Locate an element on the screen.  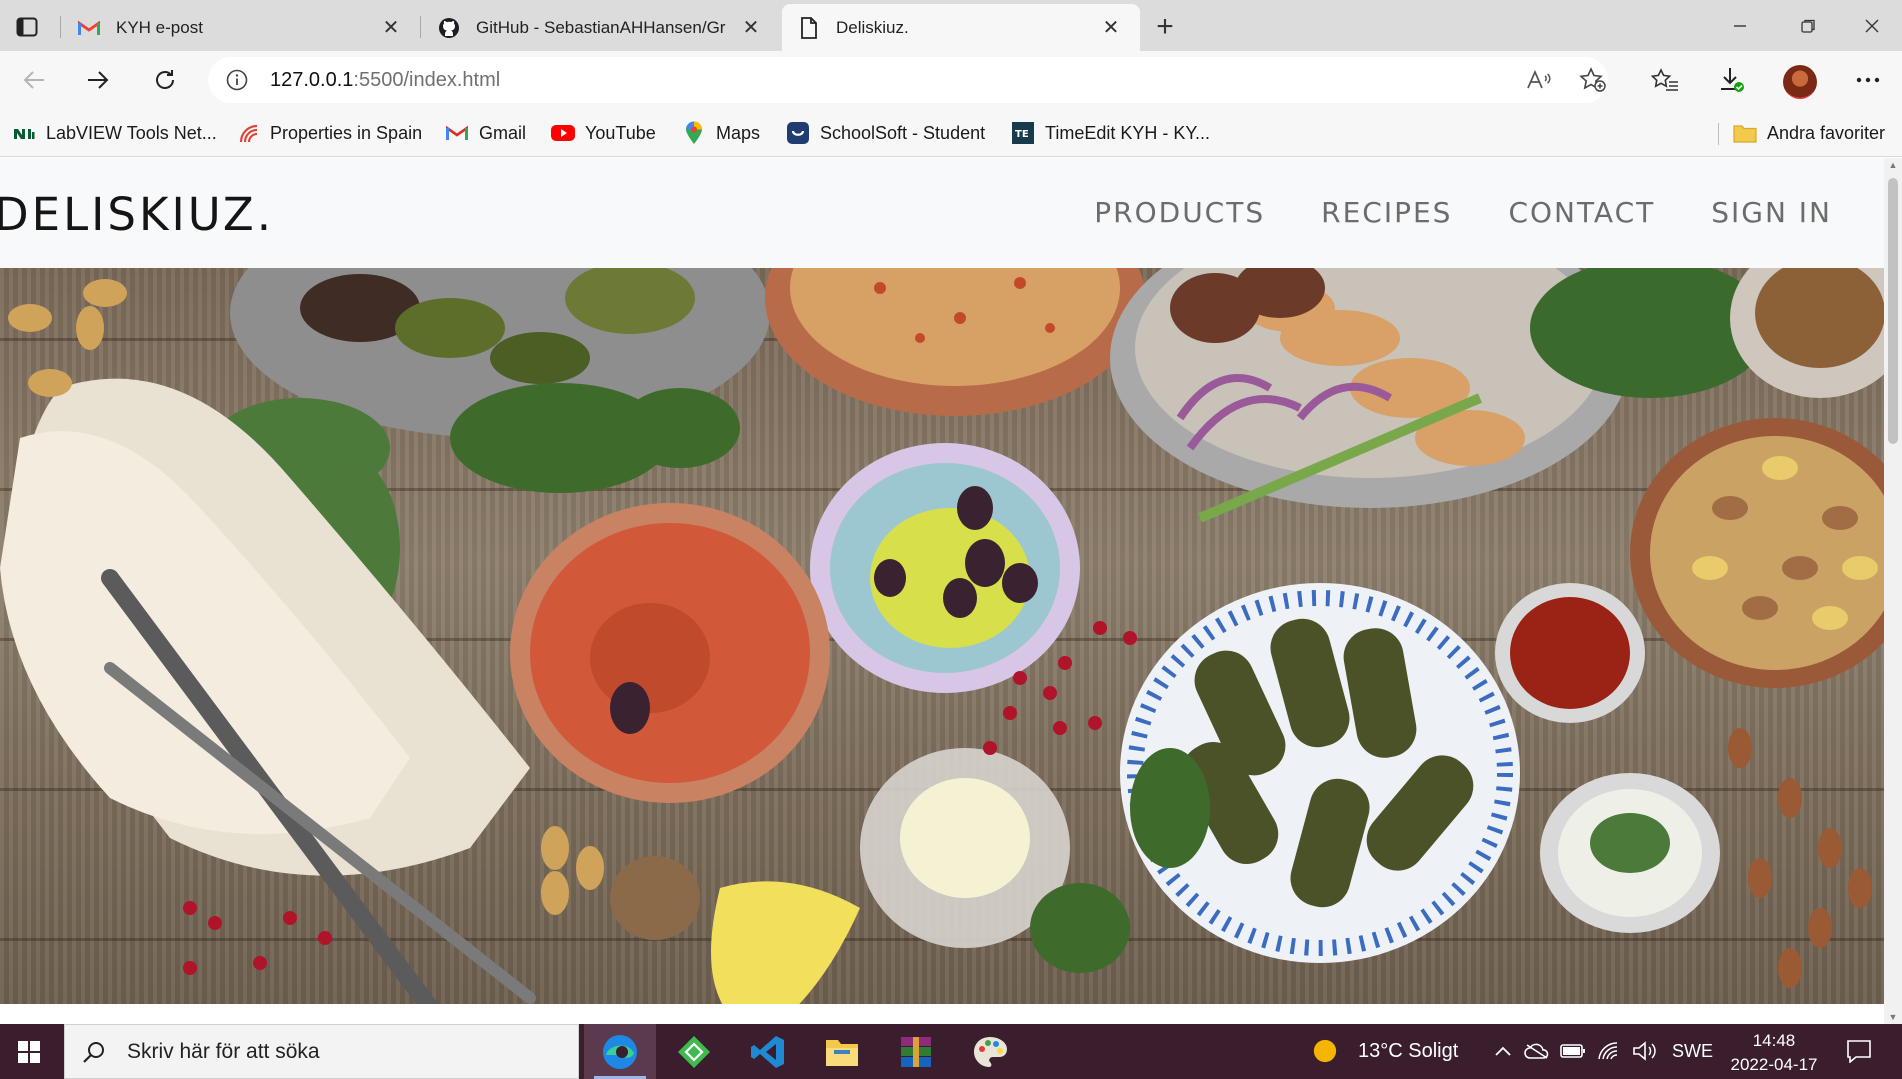
svg-text: TE is located at coordinates (1022, 134).